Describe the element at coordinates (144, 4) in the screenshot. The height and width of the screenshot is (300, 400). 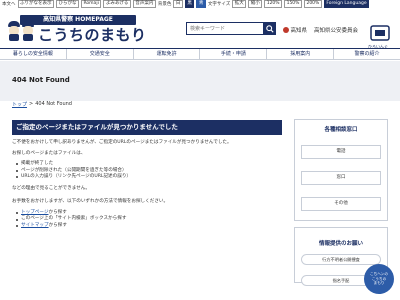
I see `voice-guide-button: 音声案内` at that location.